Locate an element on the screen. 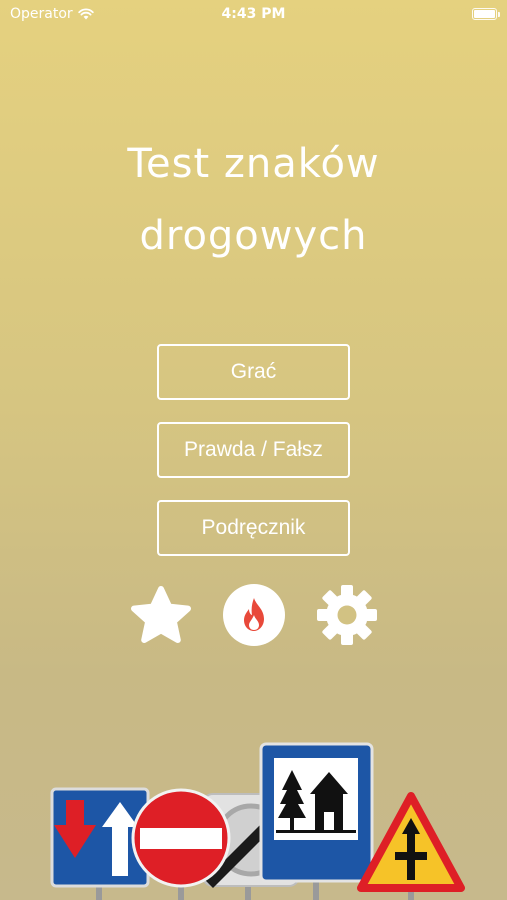 Image resolution: width=507 pixels, height=900 pixels. app-title-line-1: Test znaków is located at coordinates (253, 164).